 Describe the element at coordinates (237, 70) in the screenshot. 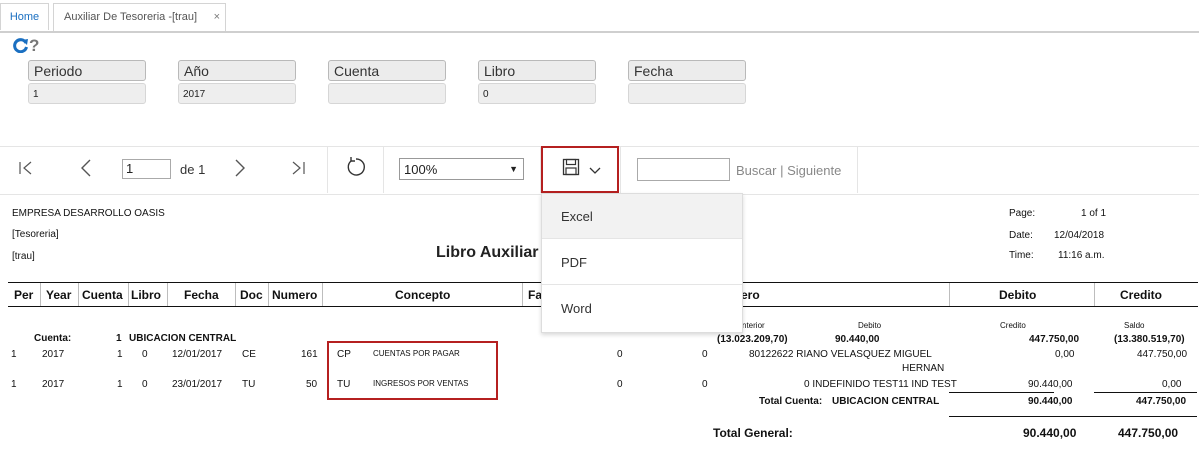

I see `filter-ano-label: Año` at that location.